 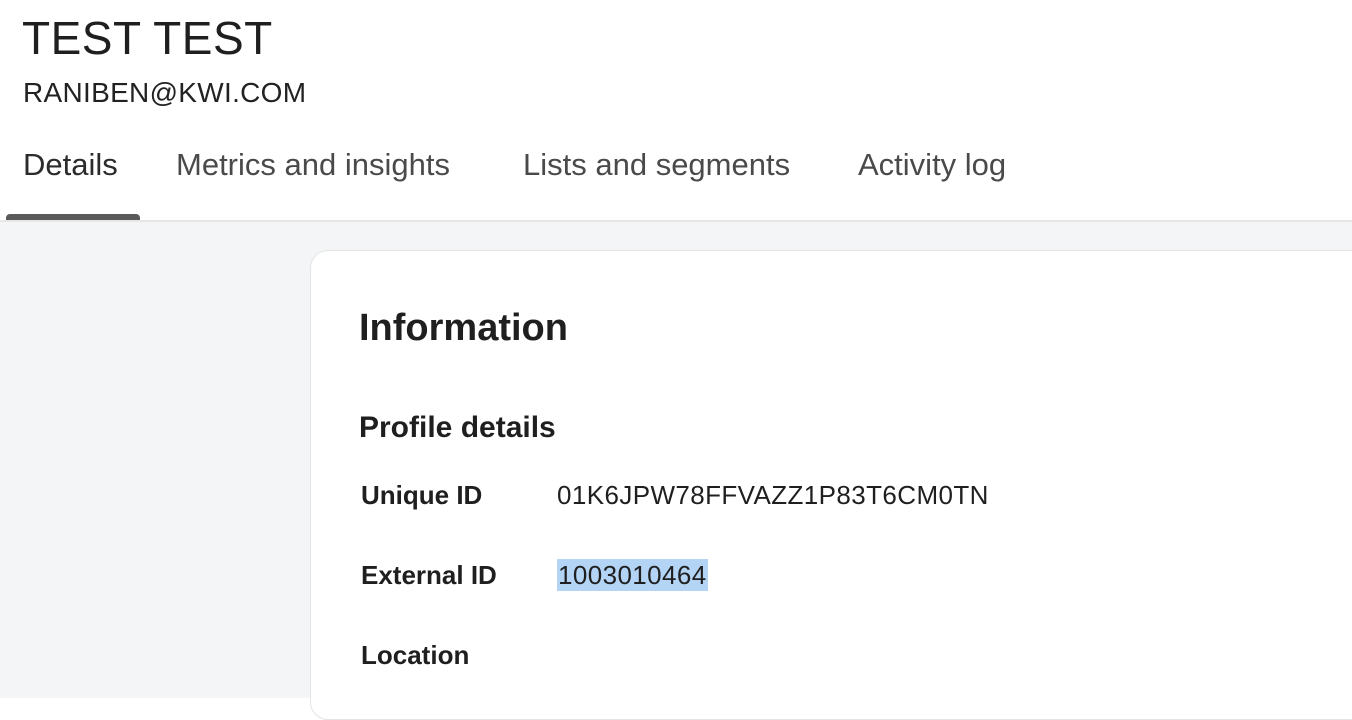 What do you see at coordinates (656, 180) in the screenshot?
I see `tab-lists-and-segments: Lists and segments` at bounding box center [656, 180].